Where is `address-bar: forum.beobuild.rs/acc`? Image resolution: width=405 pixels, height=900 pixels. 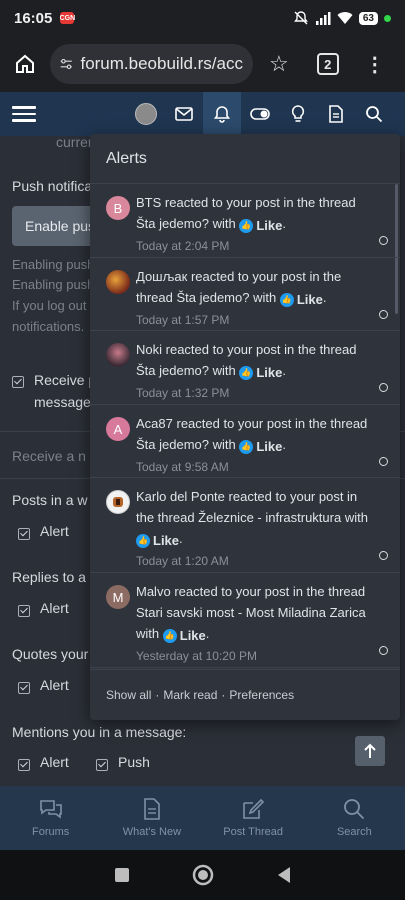 address-bar: forum.beobuild.rs/acc is located at coordinates (151, 64).